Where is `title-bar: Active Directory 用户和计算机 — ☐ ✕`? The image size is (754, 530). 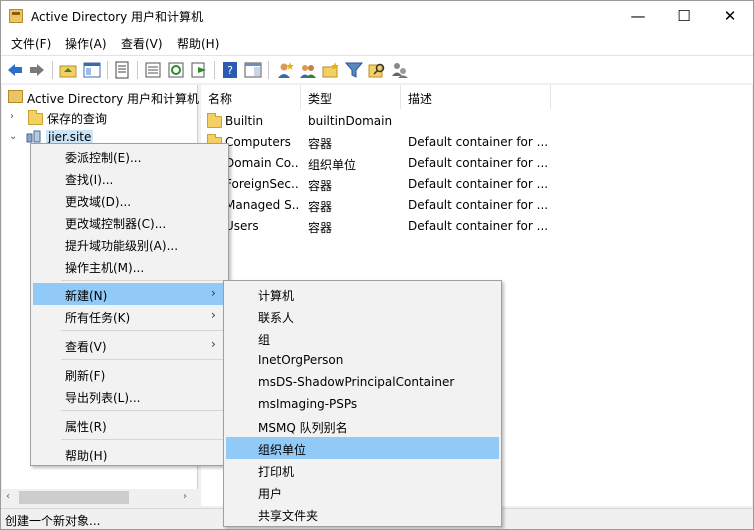 title-bar: Active Directory 用户和计算机 — ☐ ✕ is located at coordinates (377, 16).